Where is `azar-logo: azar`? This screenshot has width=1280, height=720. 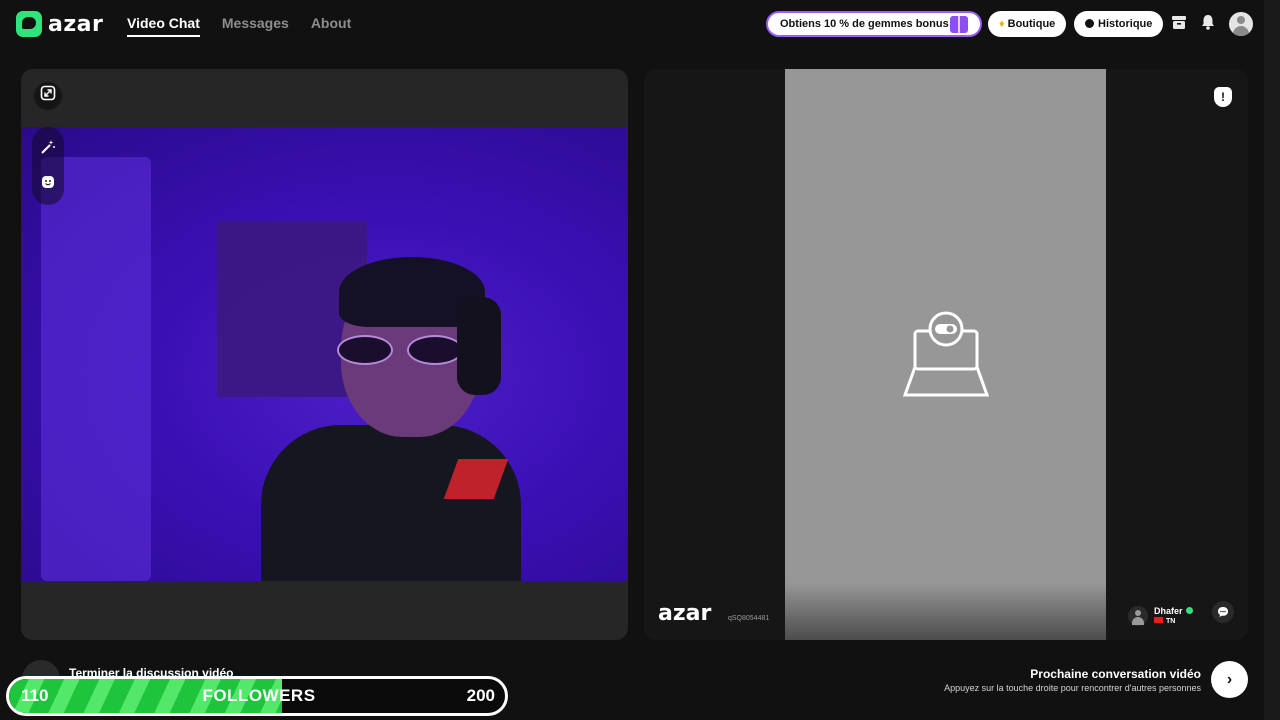 azar-logo: azar is located at coordinates (59, 24).